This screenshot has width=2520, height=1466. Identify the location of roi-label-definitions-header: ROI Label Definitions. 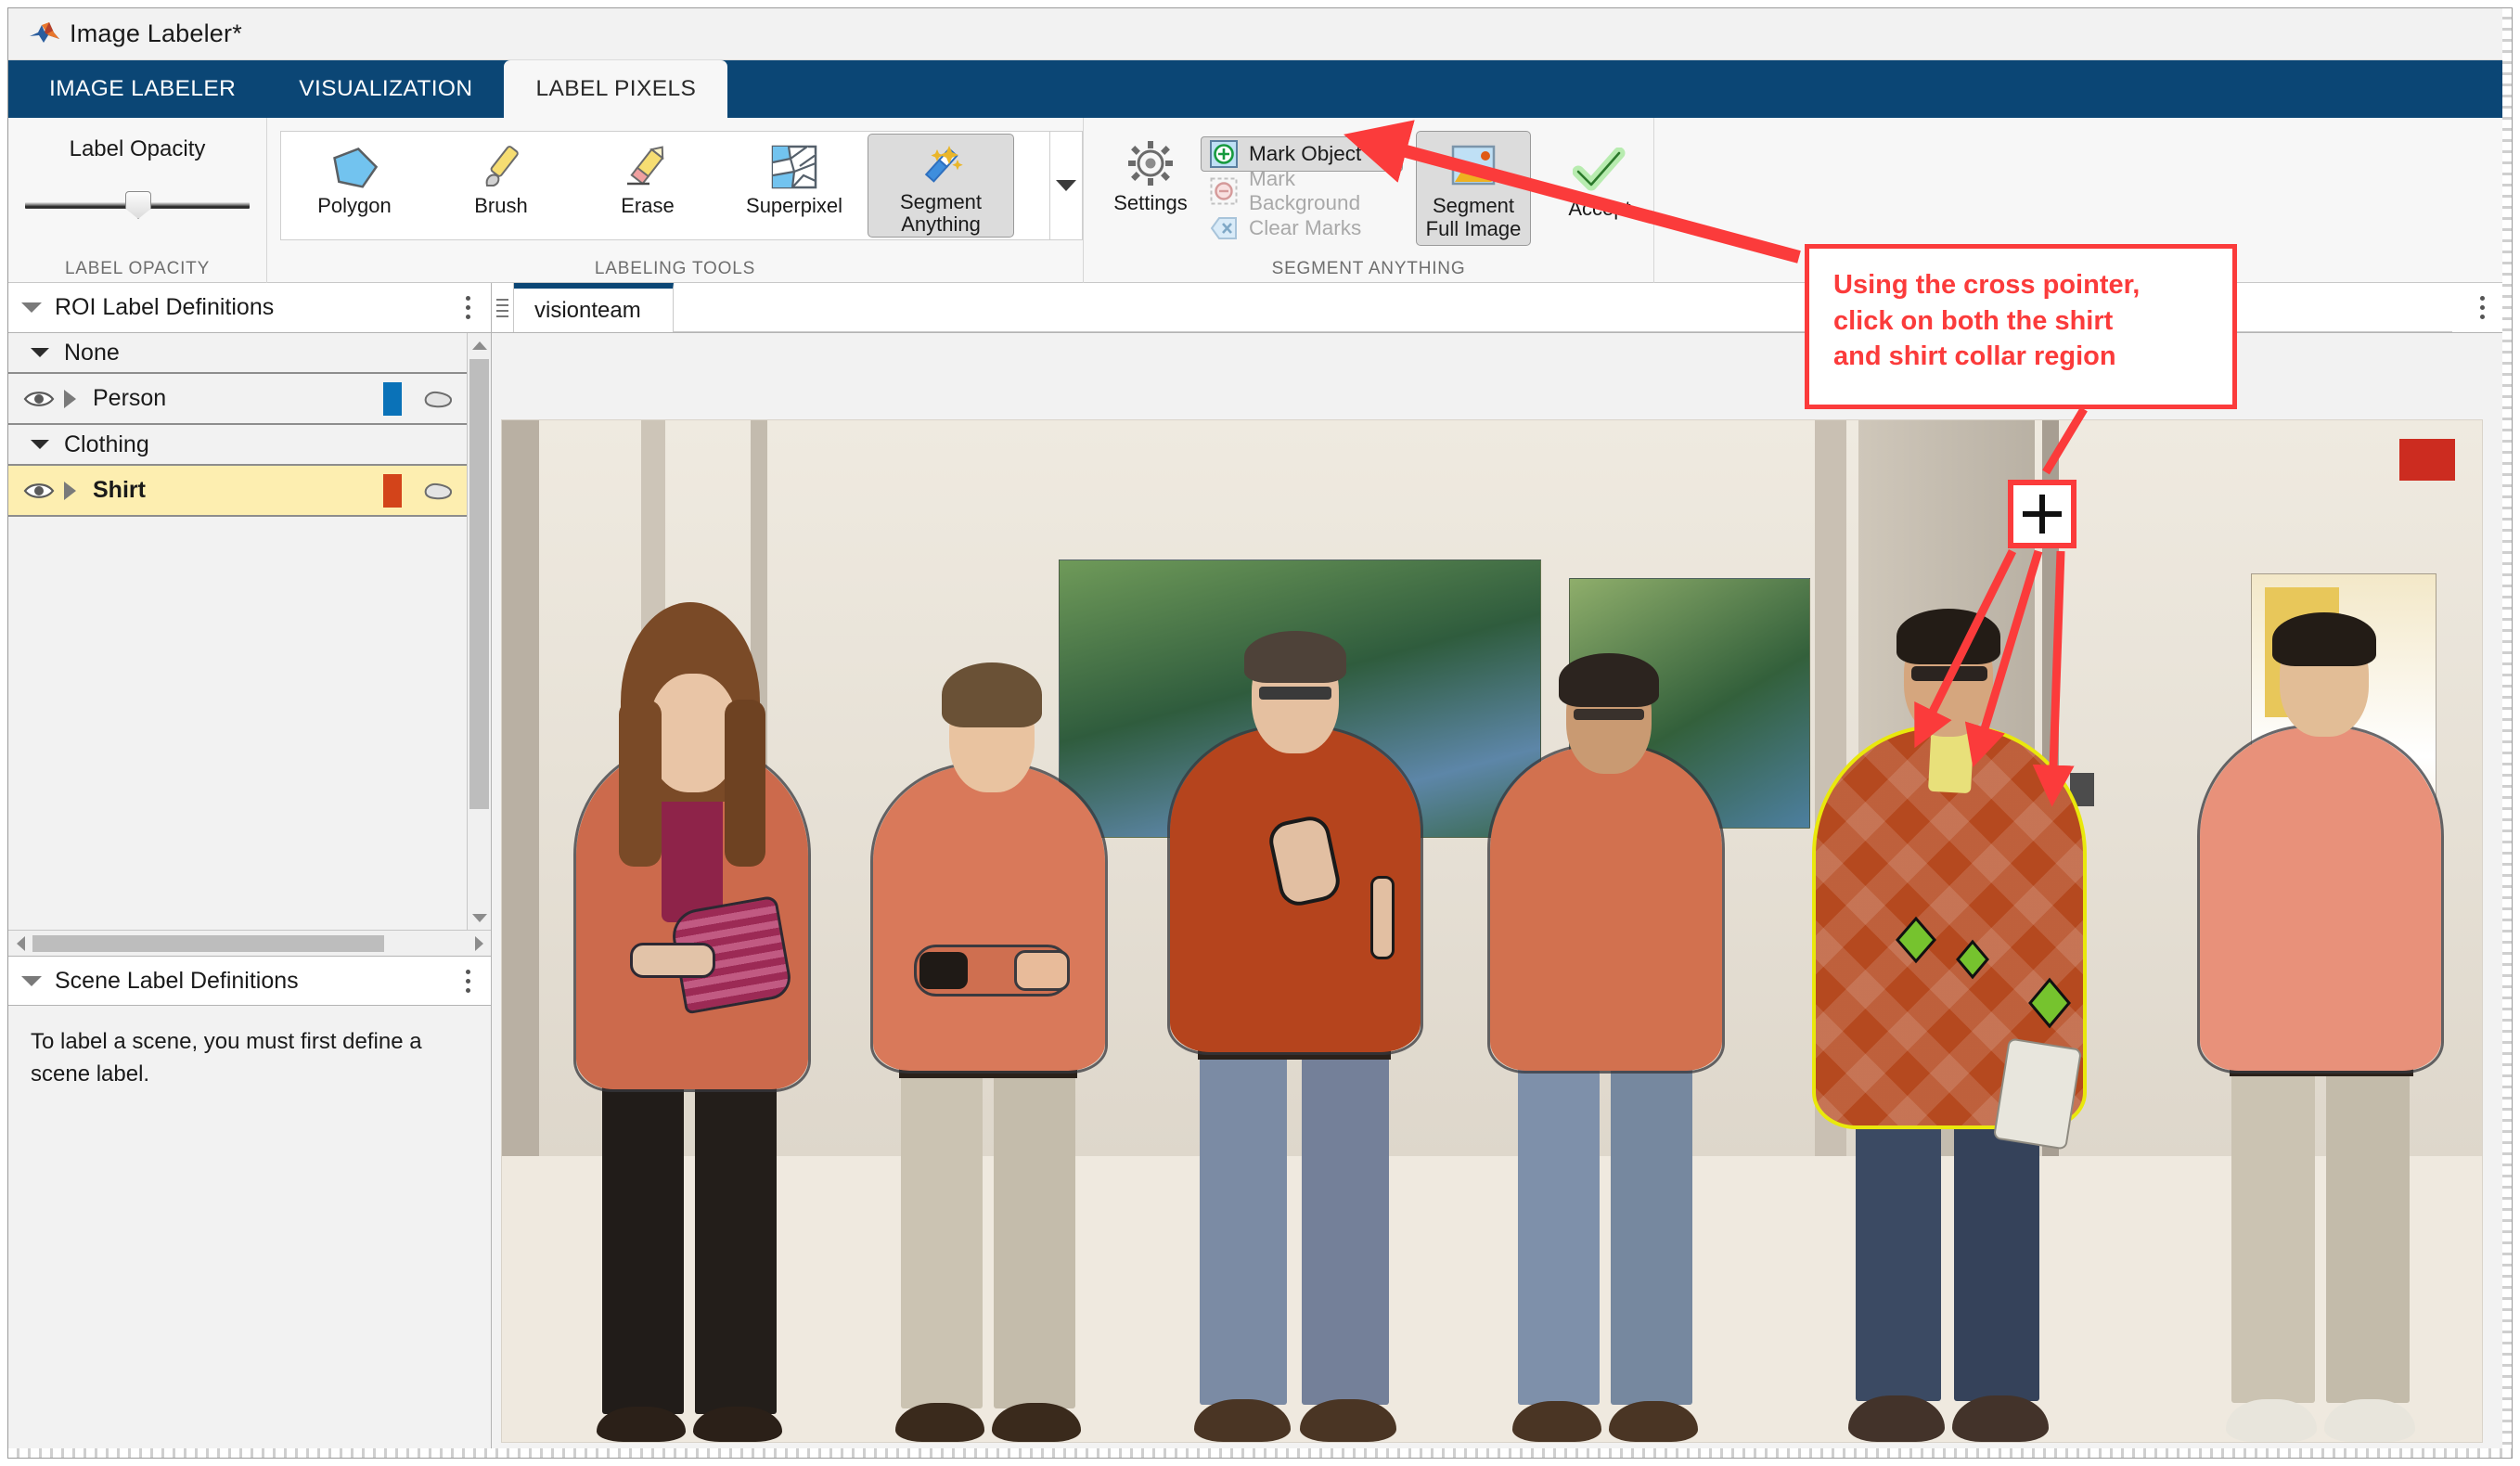
(250, 308).